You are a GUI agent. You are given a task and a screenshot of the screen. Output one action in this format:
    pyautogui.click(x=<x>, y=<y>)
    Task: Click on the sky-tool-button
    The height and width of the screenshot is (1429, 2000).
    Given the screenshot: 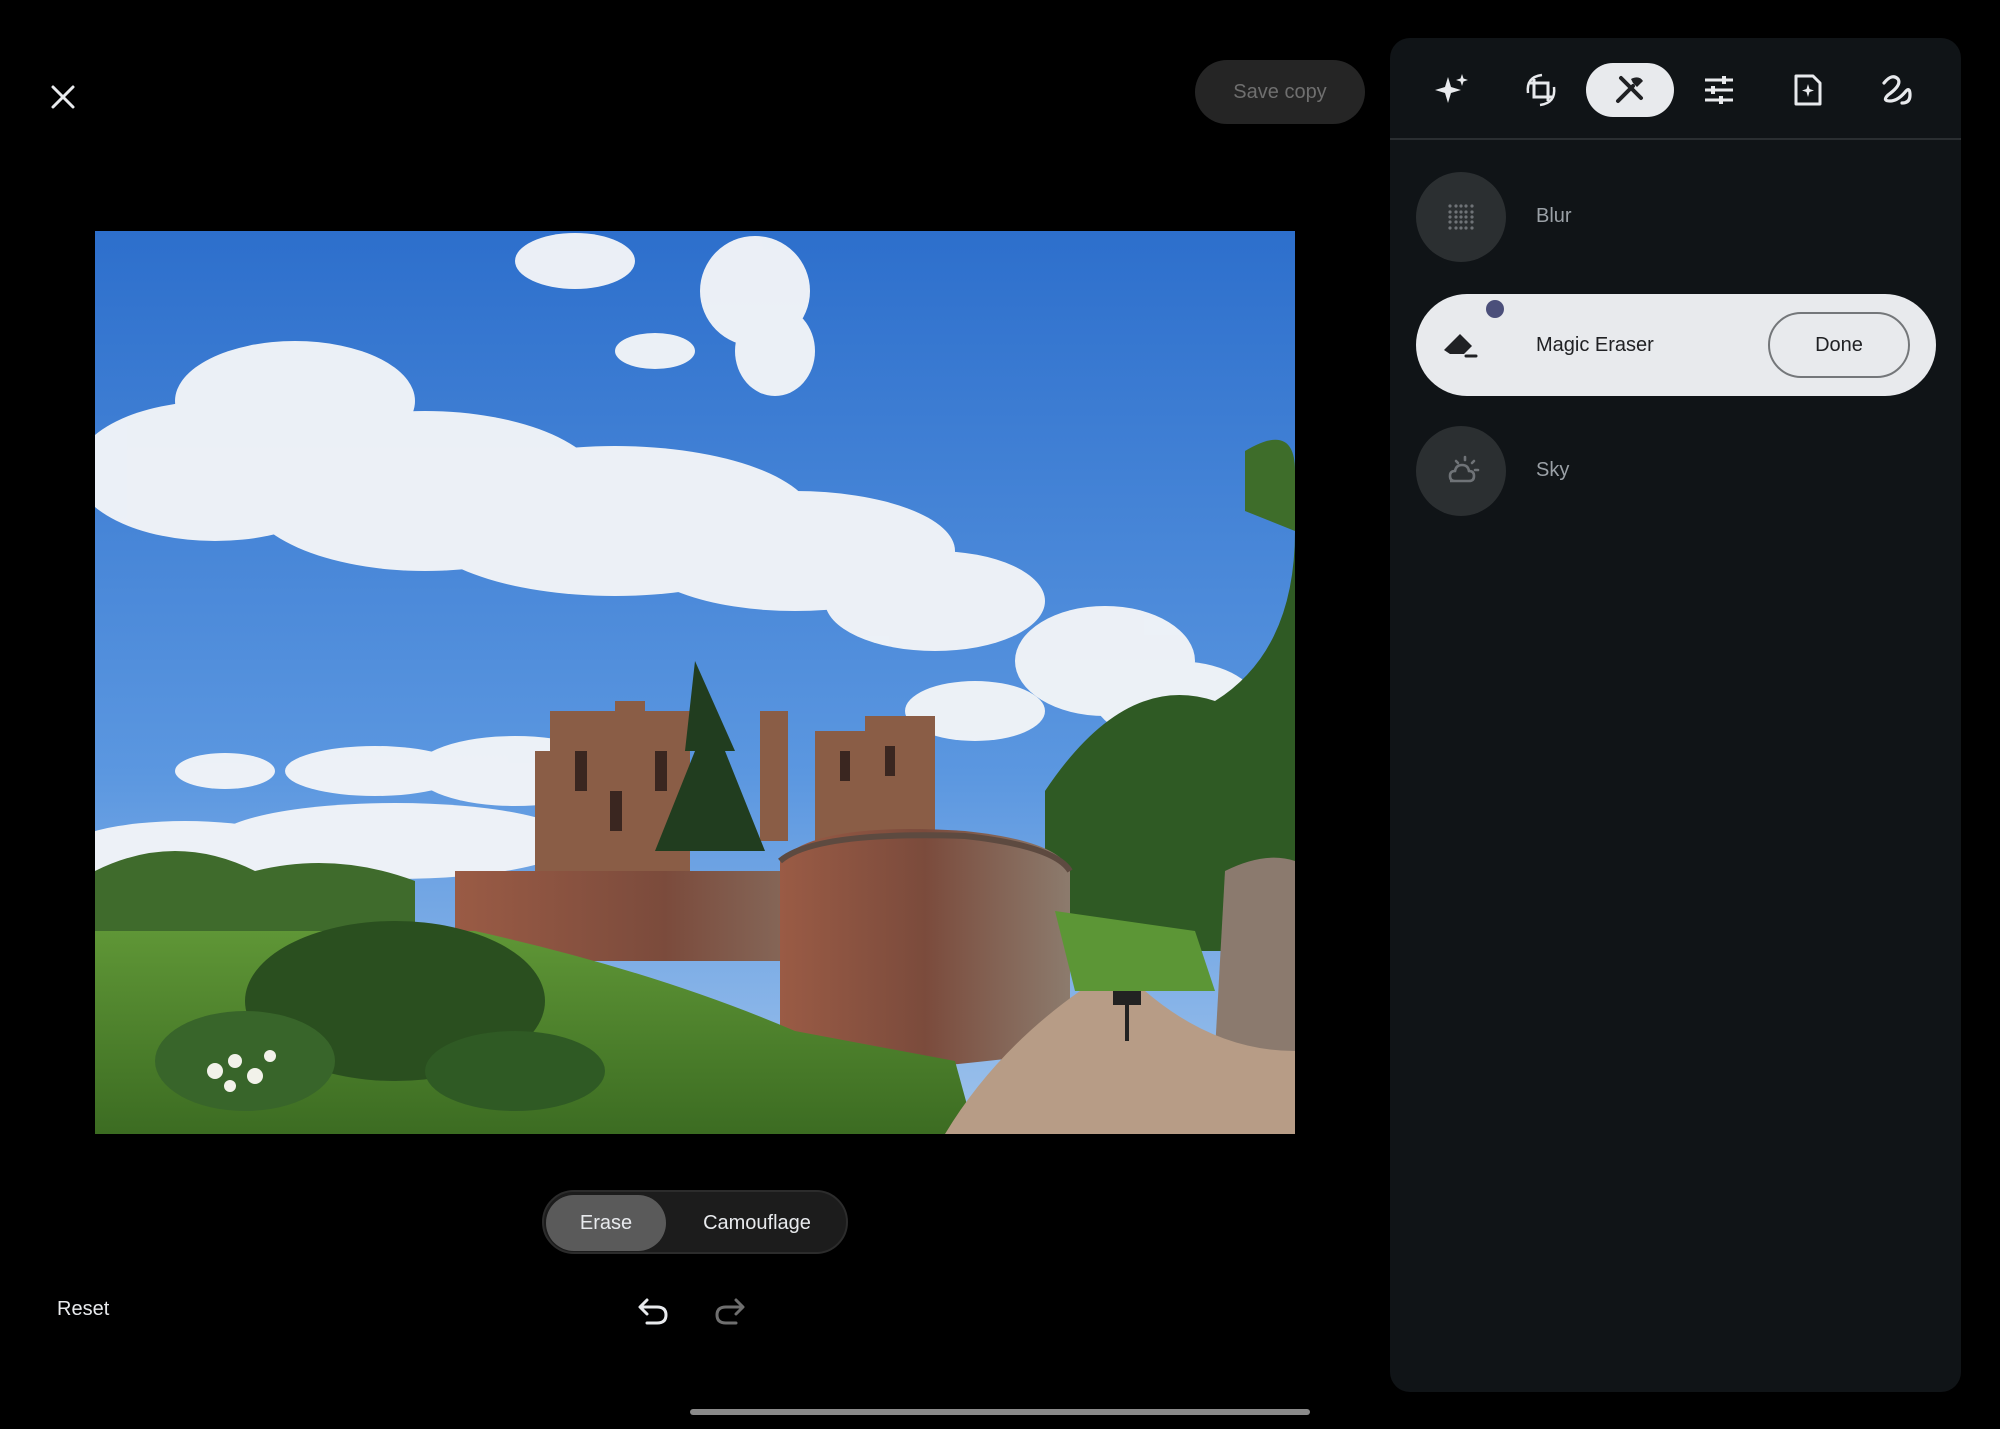 What is the action you would take?
    pyautogui.click(x=1461, y=471)
    